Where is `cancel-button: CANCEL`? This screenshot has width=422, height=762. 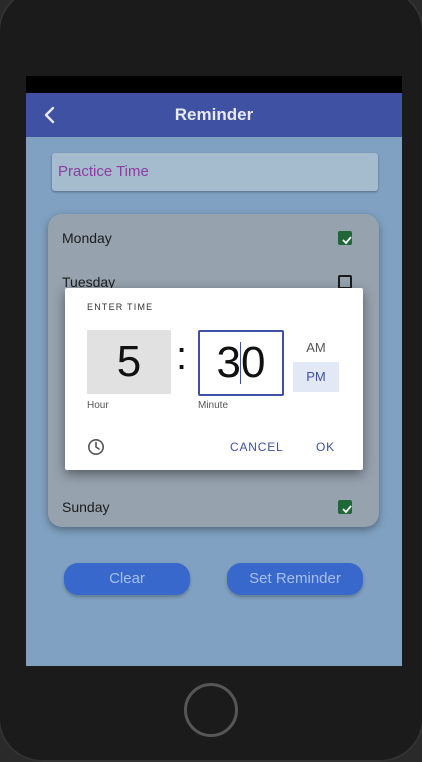
cancel-button: CANCEL is located at coordinates (256, 447).